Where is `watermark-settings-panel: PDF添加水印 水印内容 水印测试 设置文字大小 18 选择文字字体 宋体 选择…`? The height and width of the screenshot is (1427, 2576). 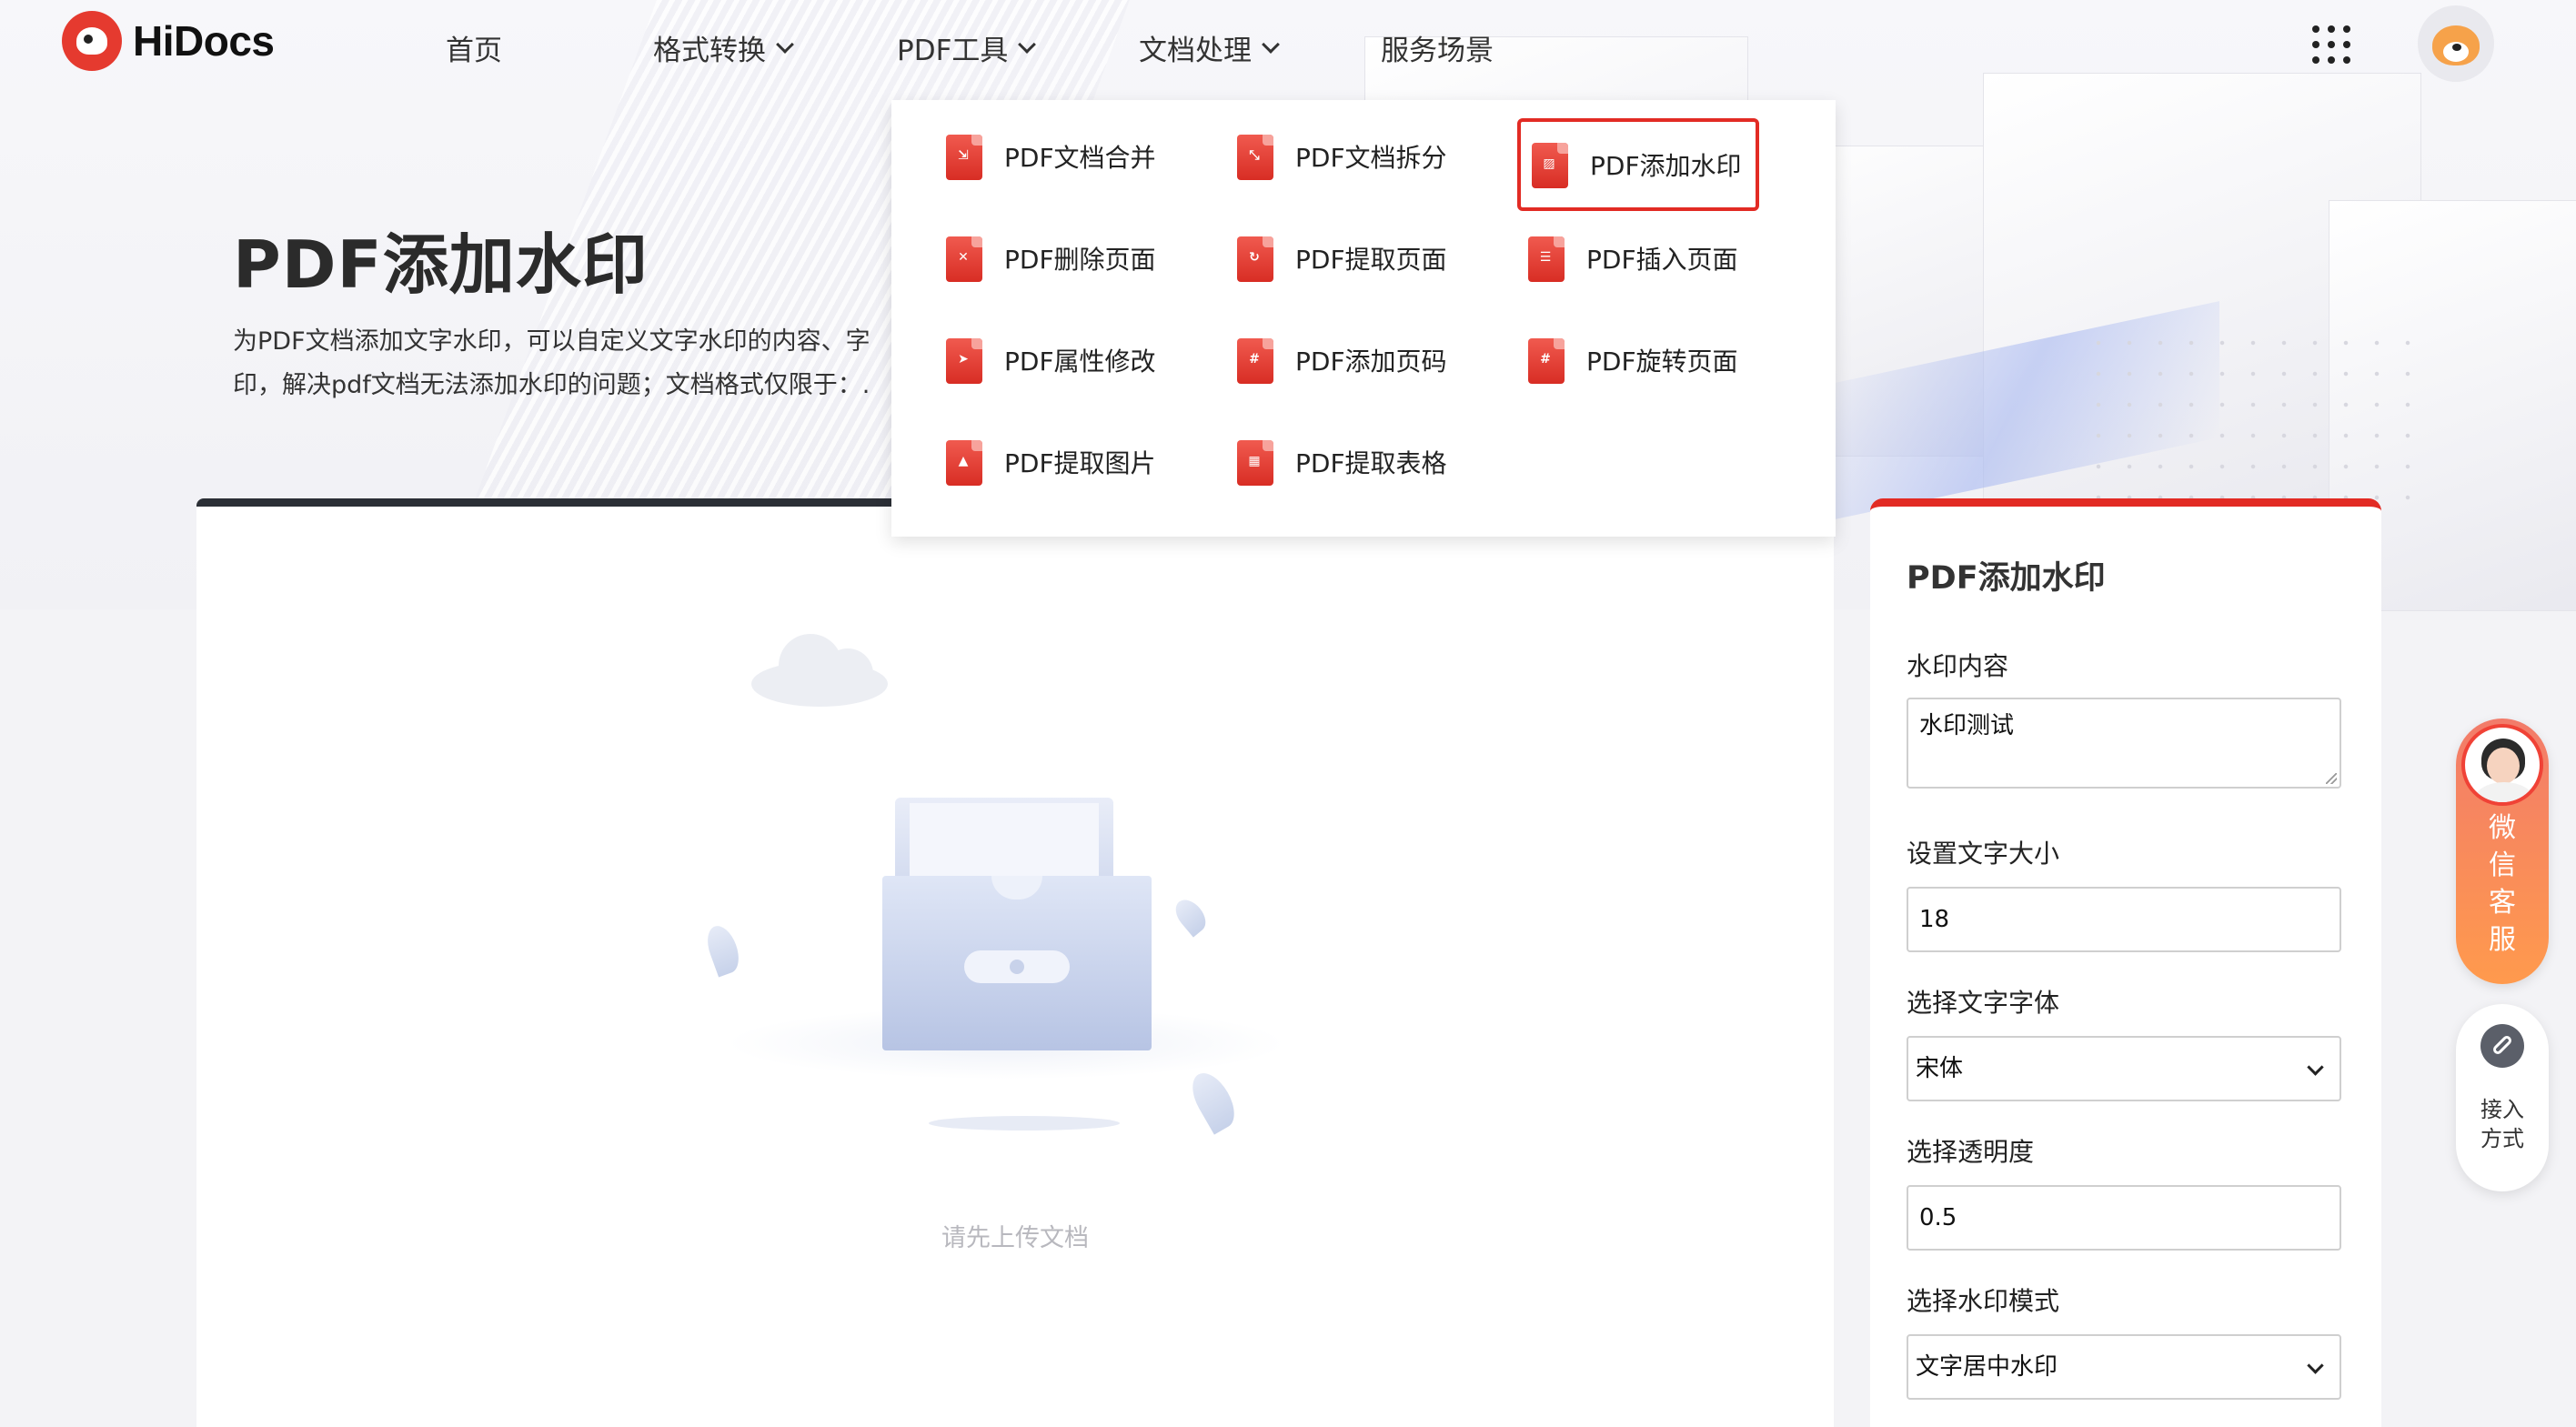 watermark-settings-panel: PDF添加水印 水印内容 水印测试 设置文字大小 18 选择文字字体 宋体 选择… is located at coordinates (2125, 962).